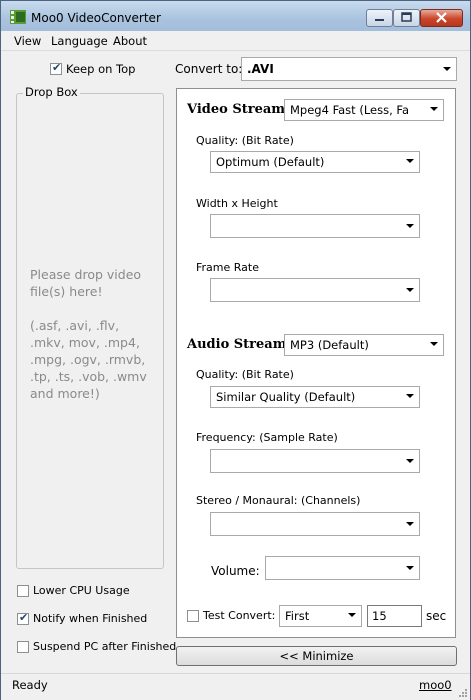  What do you see at coordinates (18, 17) in the screenshot?
I see `app-icon` at bounding box center [18, 17].